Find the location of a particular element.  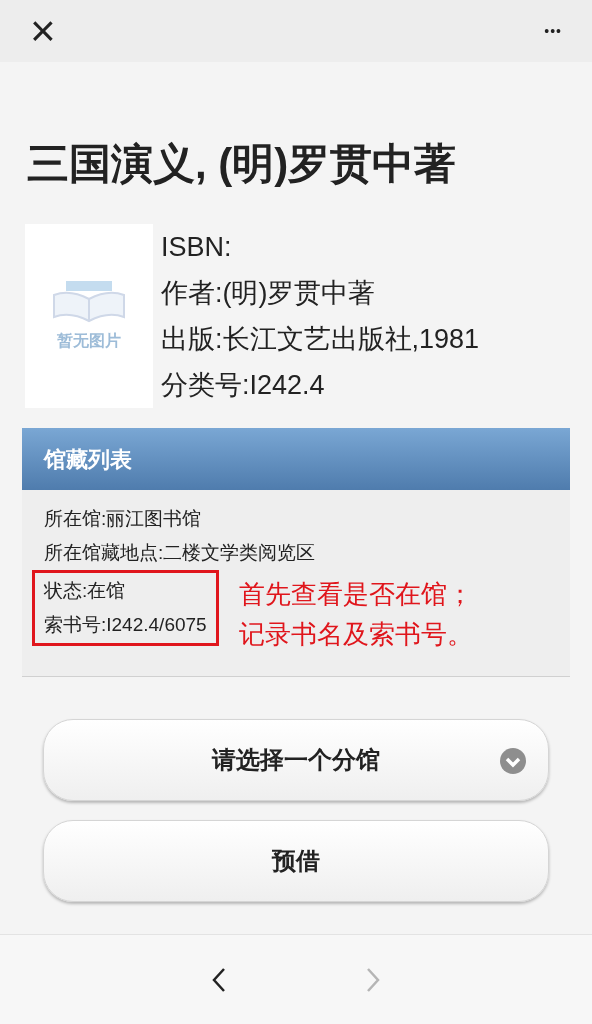

annotation-text: 记录书名及索书号。 is located at coordinates (355, 634).